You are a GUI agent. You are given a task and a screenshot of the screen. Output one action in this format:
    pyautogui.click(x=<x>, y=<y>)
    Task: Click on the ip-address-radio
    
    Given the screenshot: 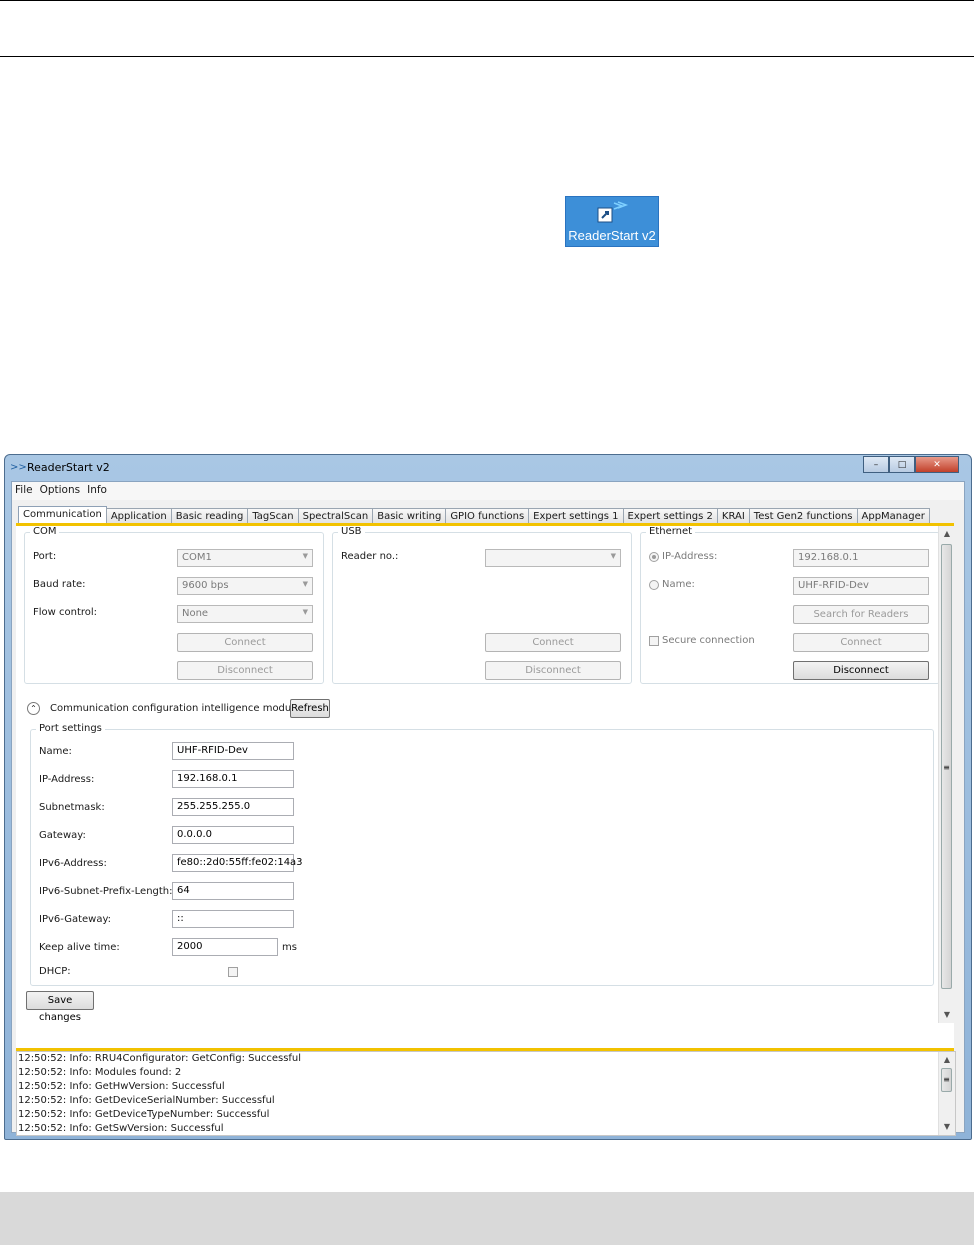 What is the action you would take?
    pyautogui.click(x=654, y=557)
    